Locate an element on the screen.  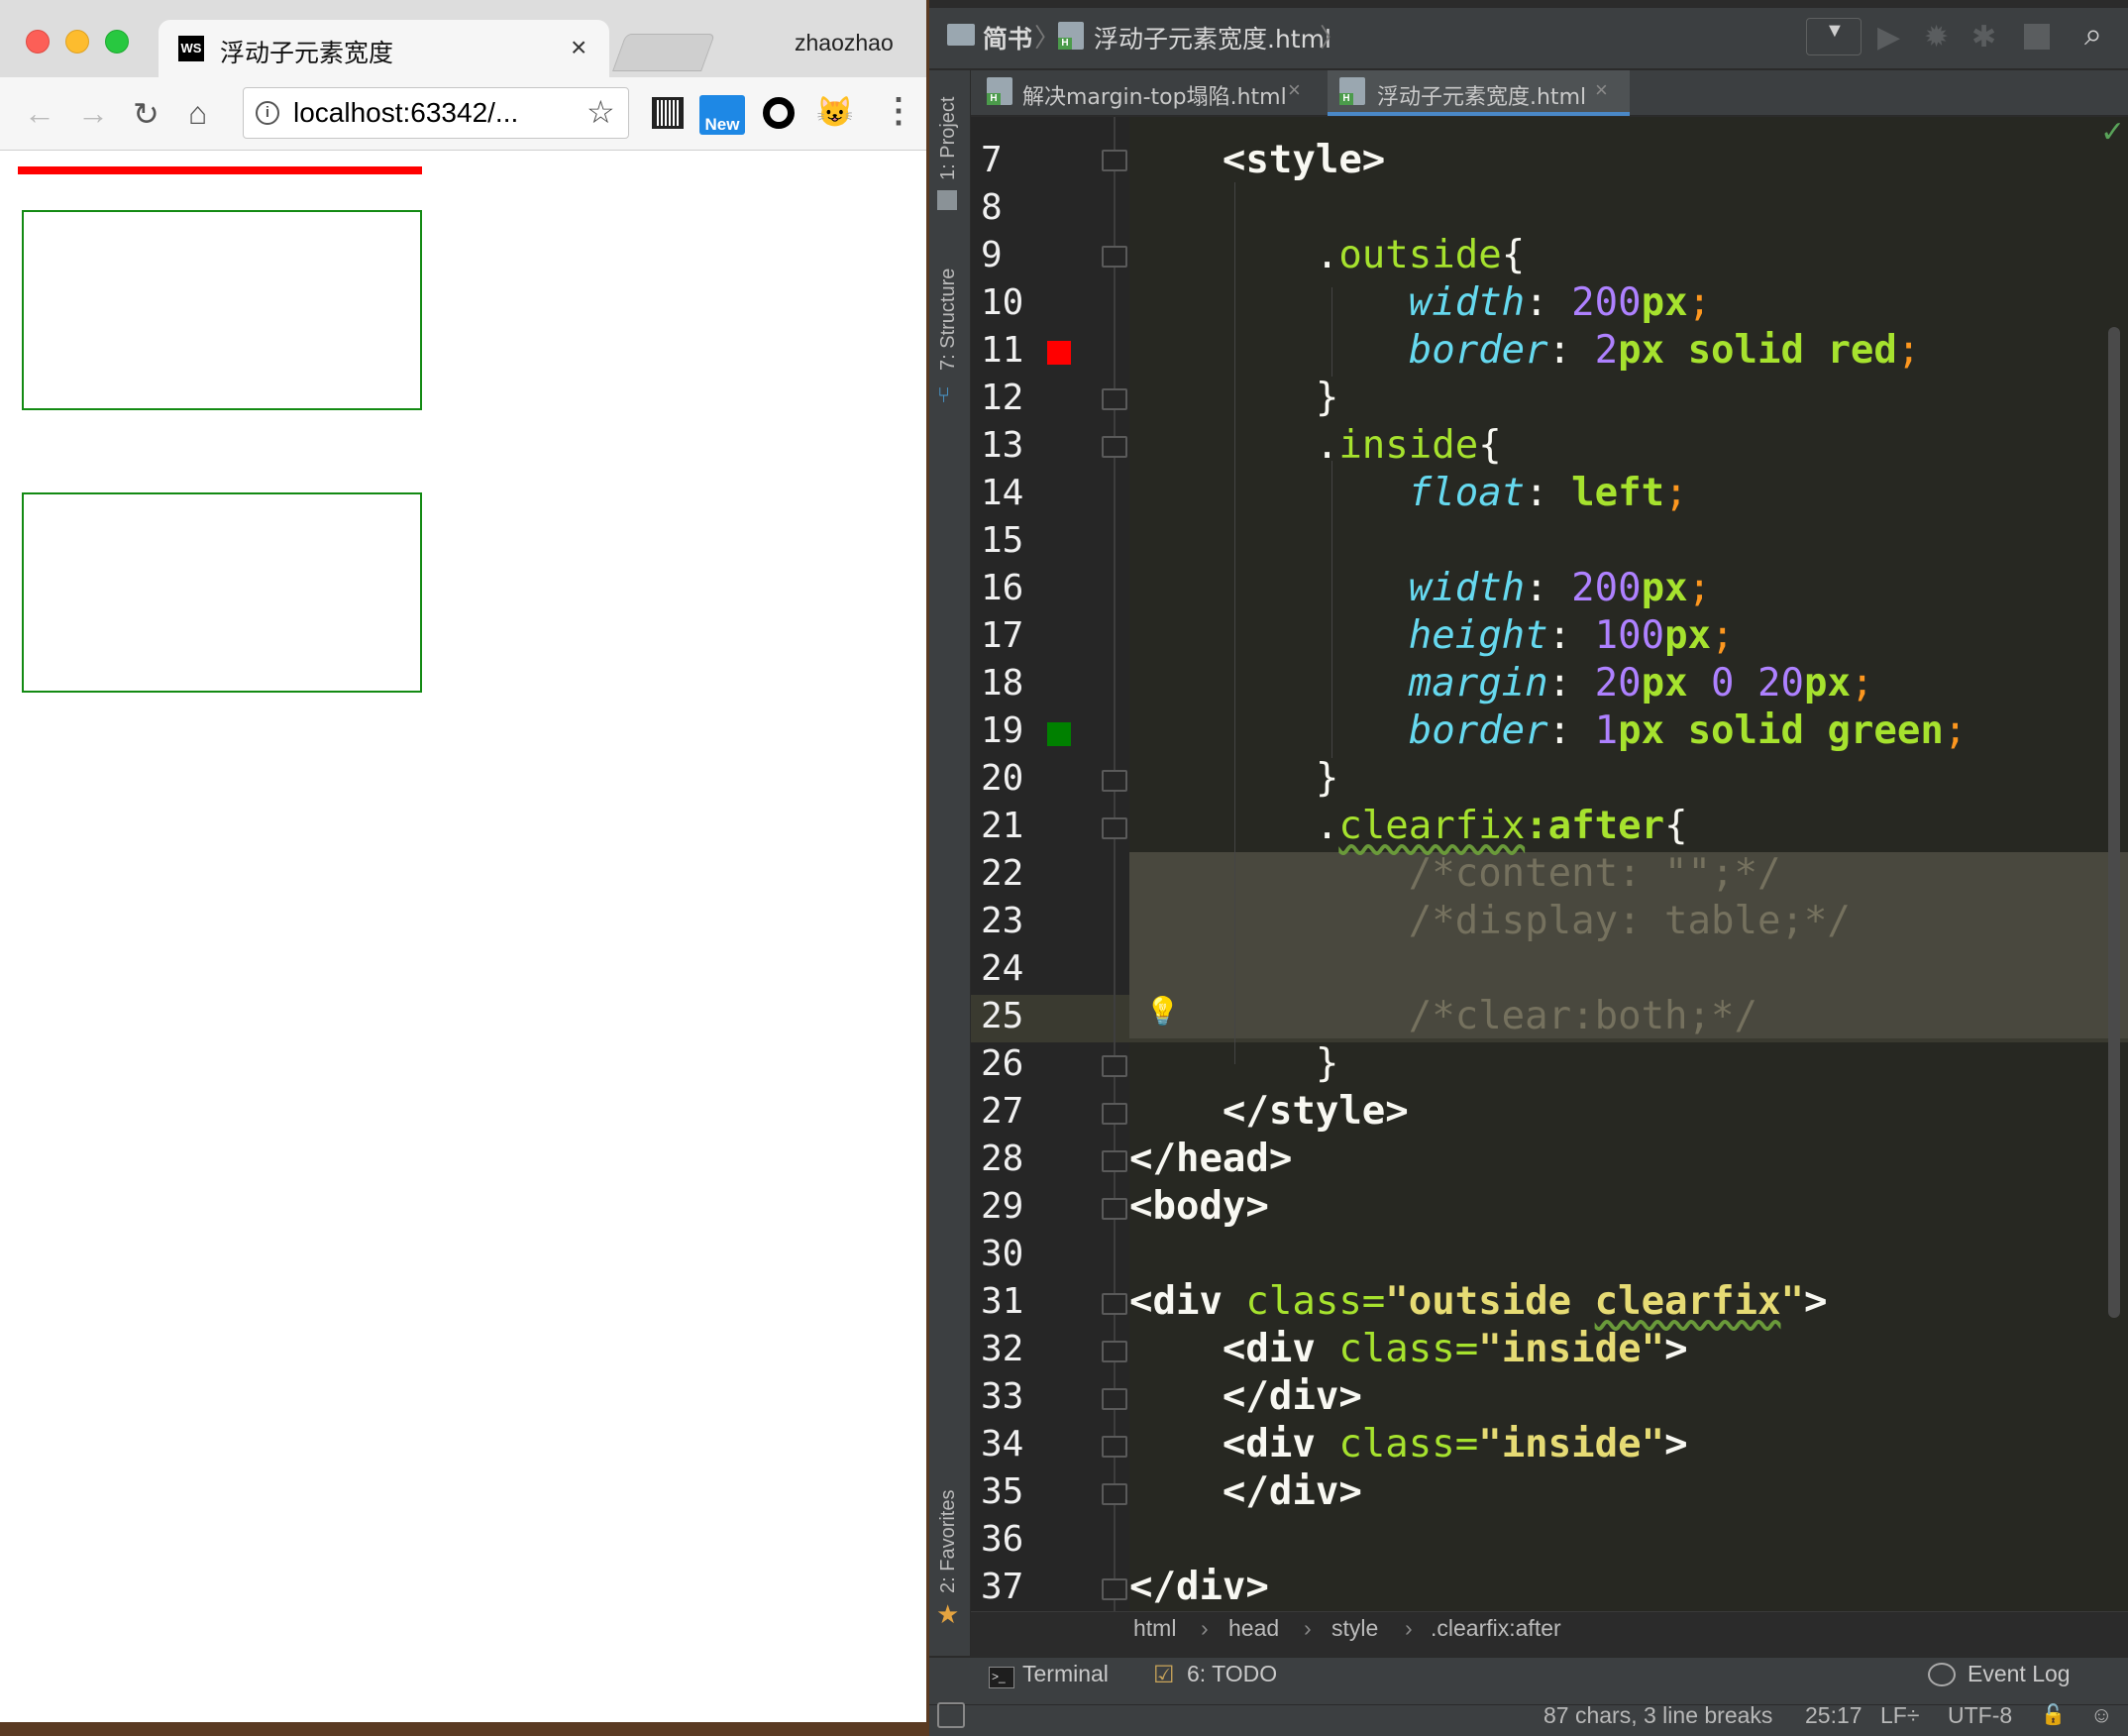
line-number: 23 is located at coordinates (1002, 921).